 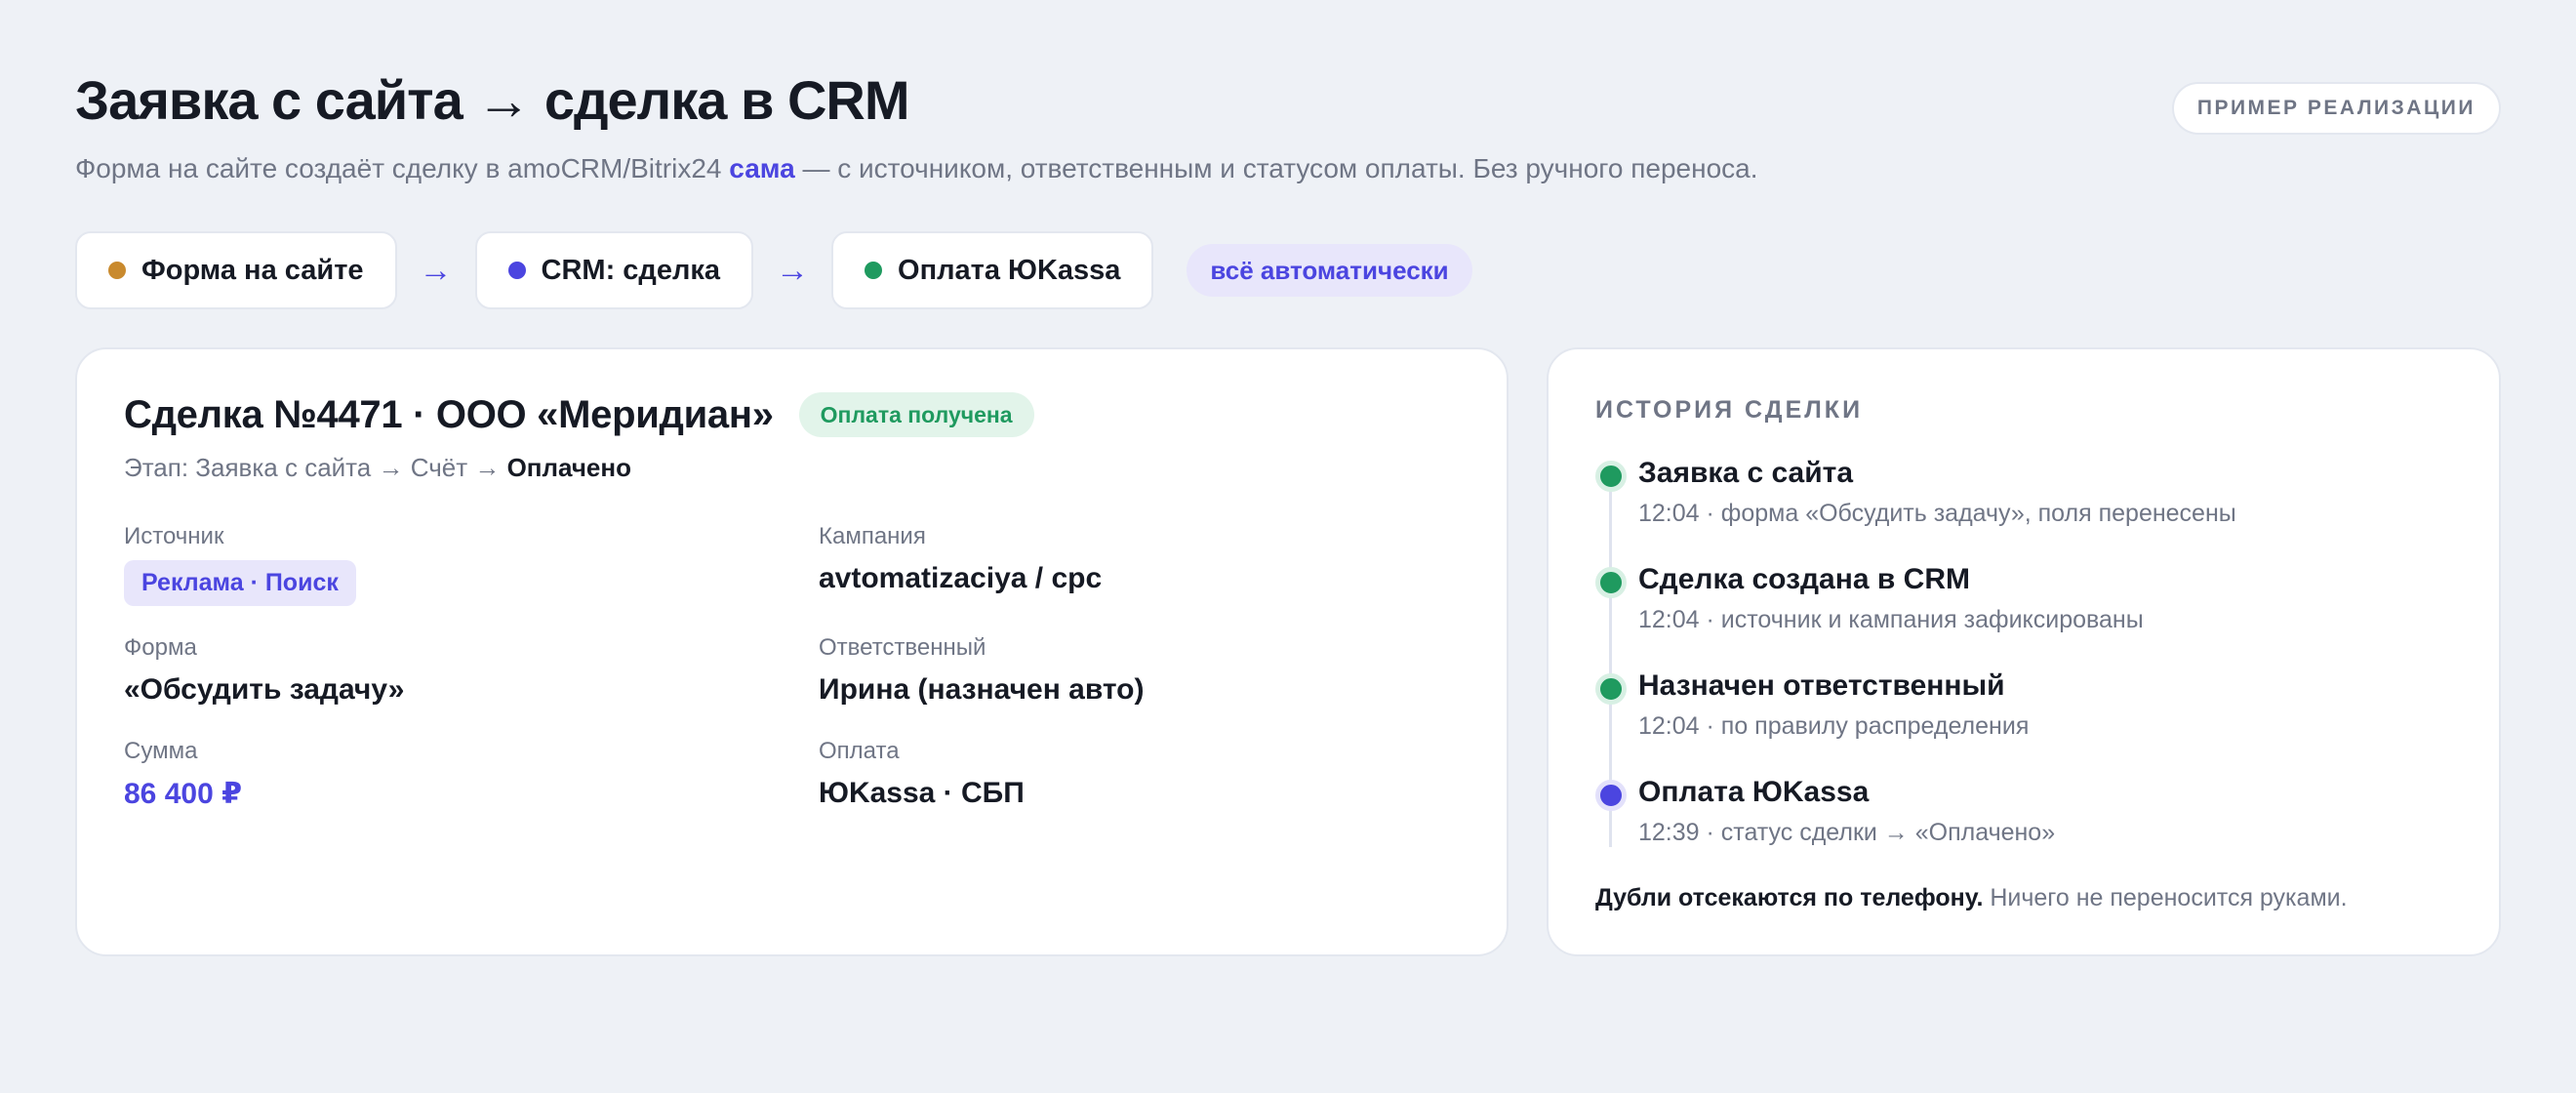 I want to click on field-source: Источник Реклама · Поиск, so click(x=240, y=565).